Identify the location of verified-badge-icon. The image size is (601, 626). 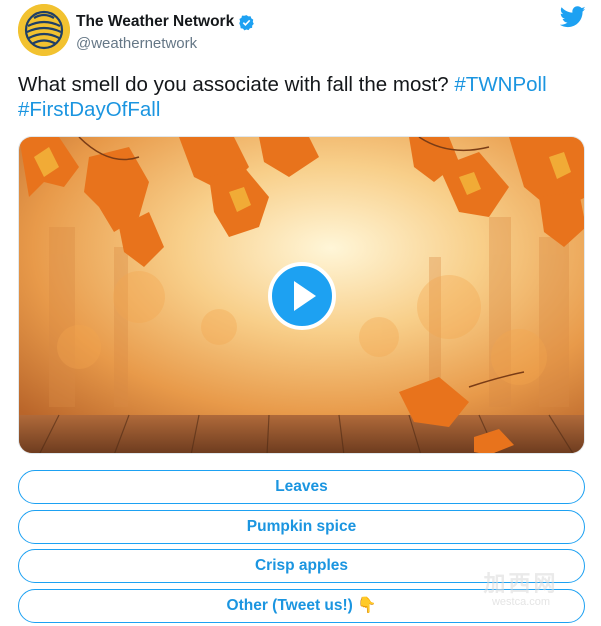
(246, 22).